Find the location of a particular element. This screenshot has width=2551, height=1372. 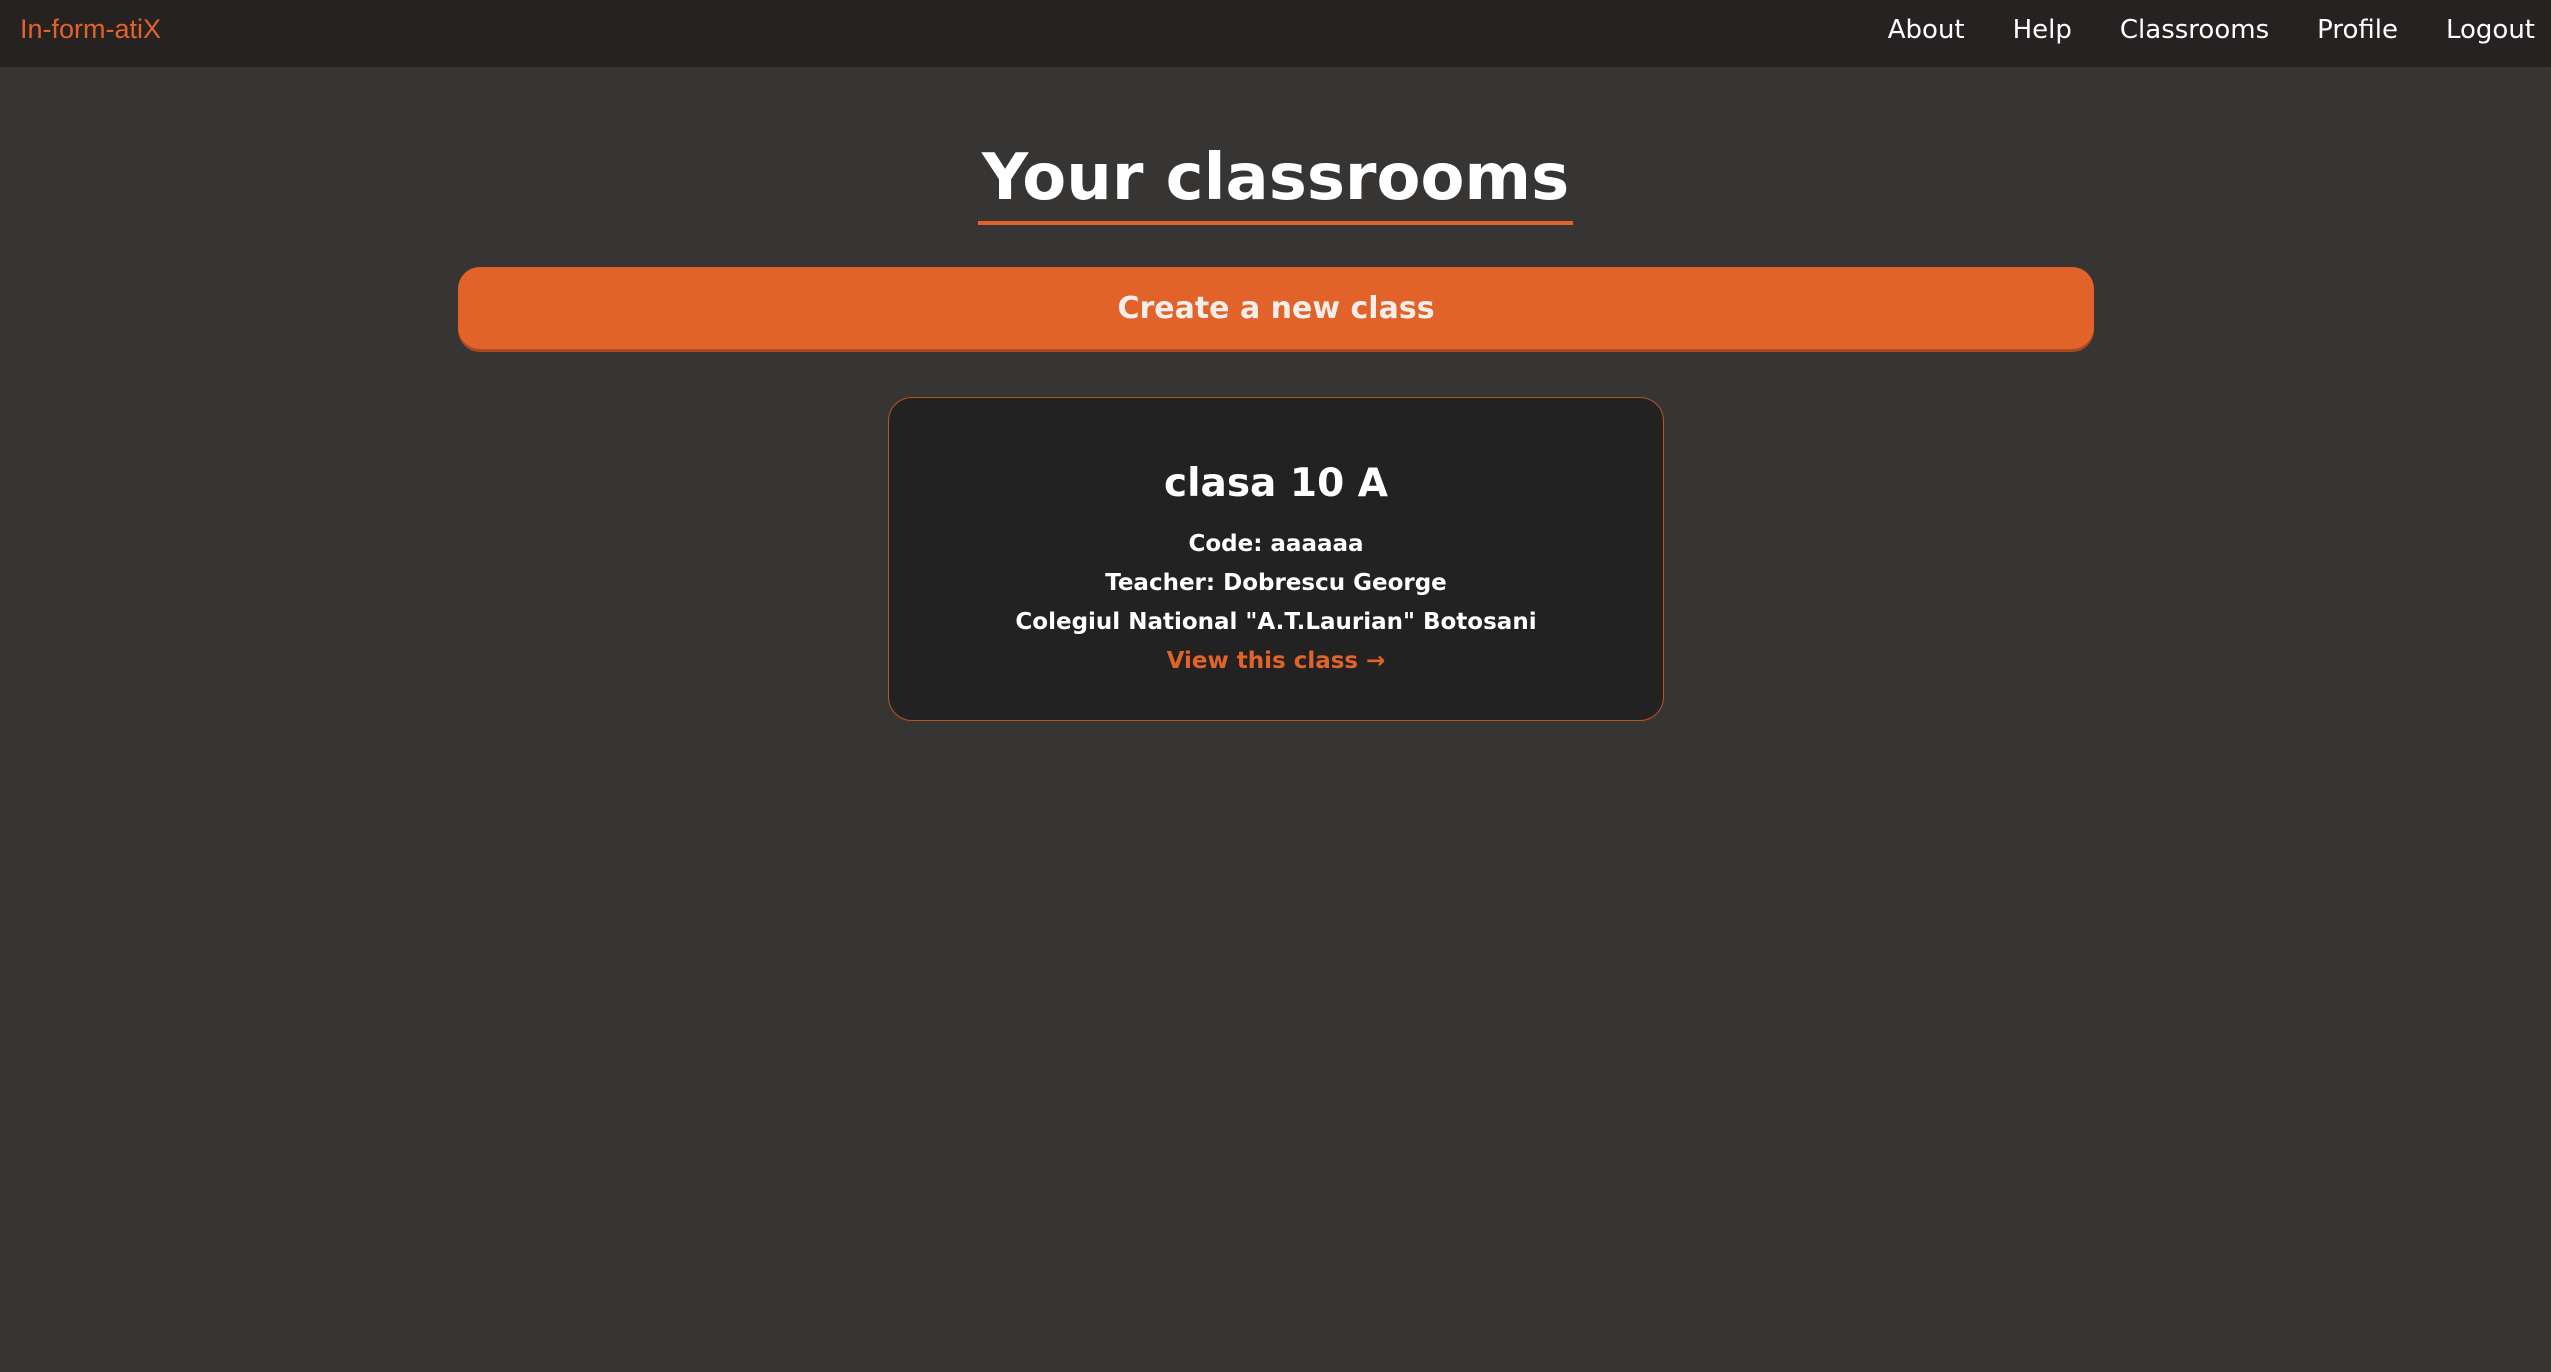

classroom-code: Code: aaaaaa is located at coordinates (1276, 544).